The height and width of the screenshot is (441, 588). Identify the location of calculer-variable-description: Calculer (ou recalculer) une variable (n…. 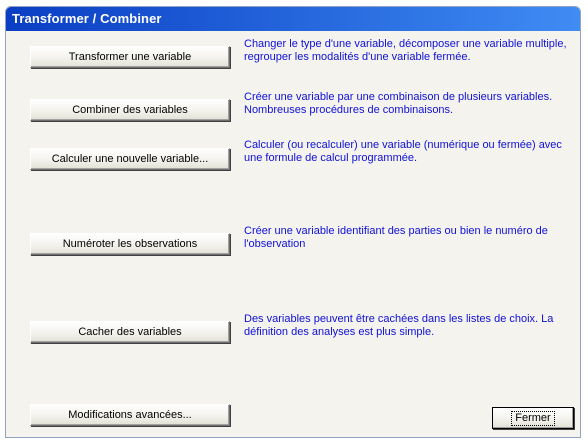
(403, 151).